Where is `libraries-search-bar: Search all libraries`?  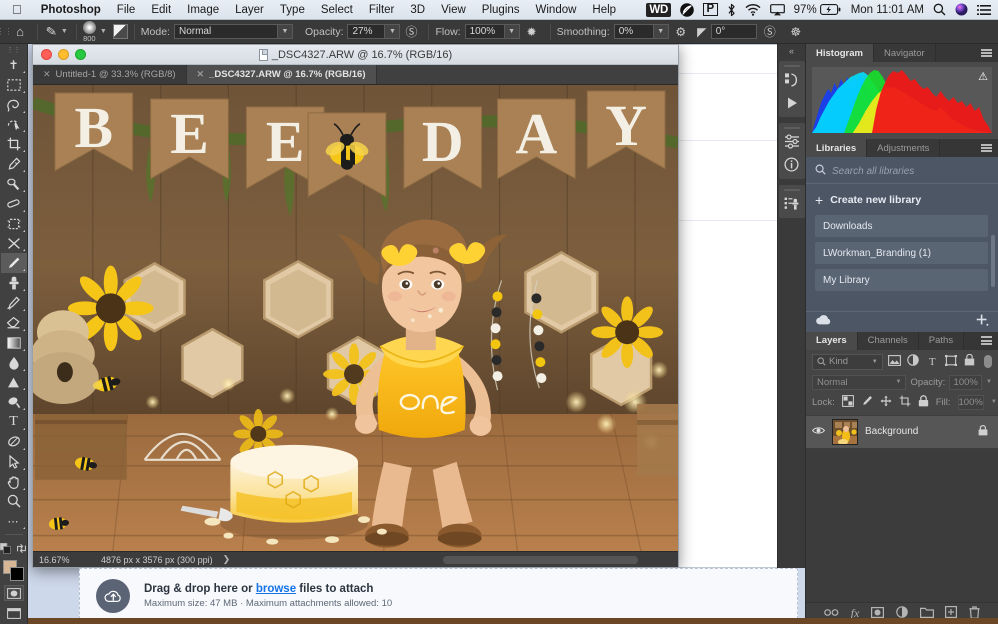
libraries-search-bar: Search all libraries is located at coordinates (902, 170).